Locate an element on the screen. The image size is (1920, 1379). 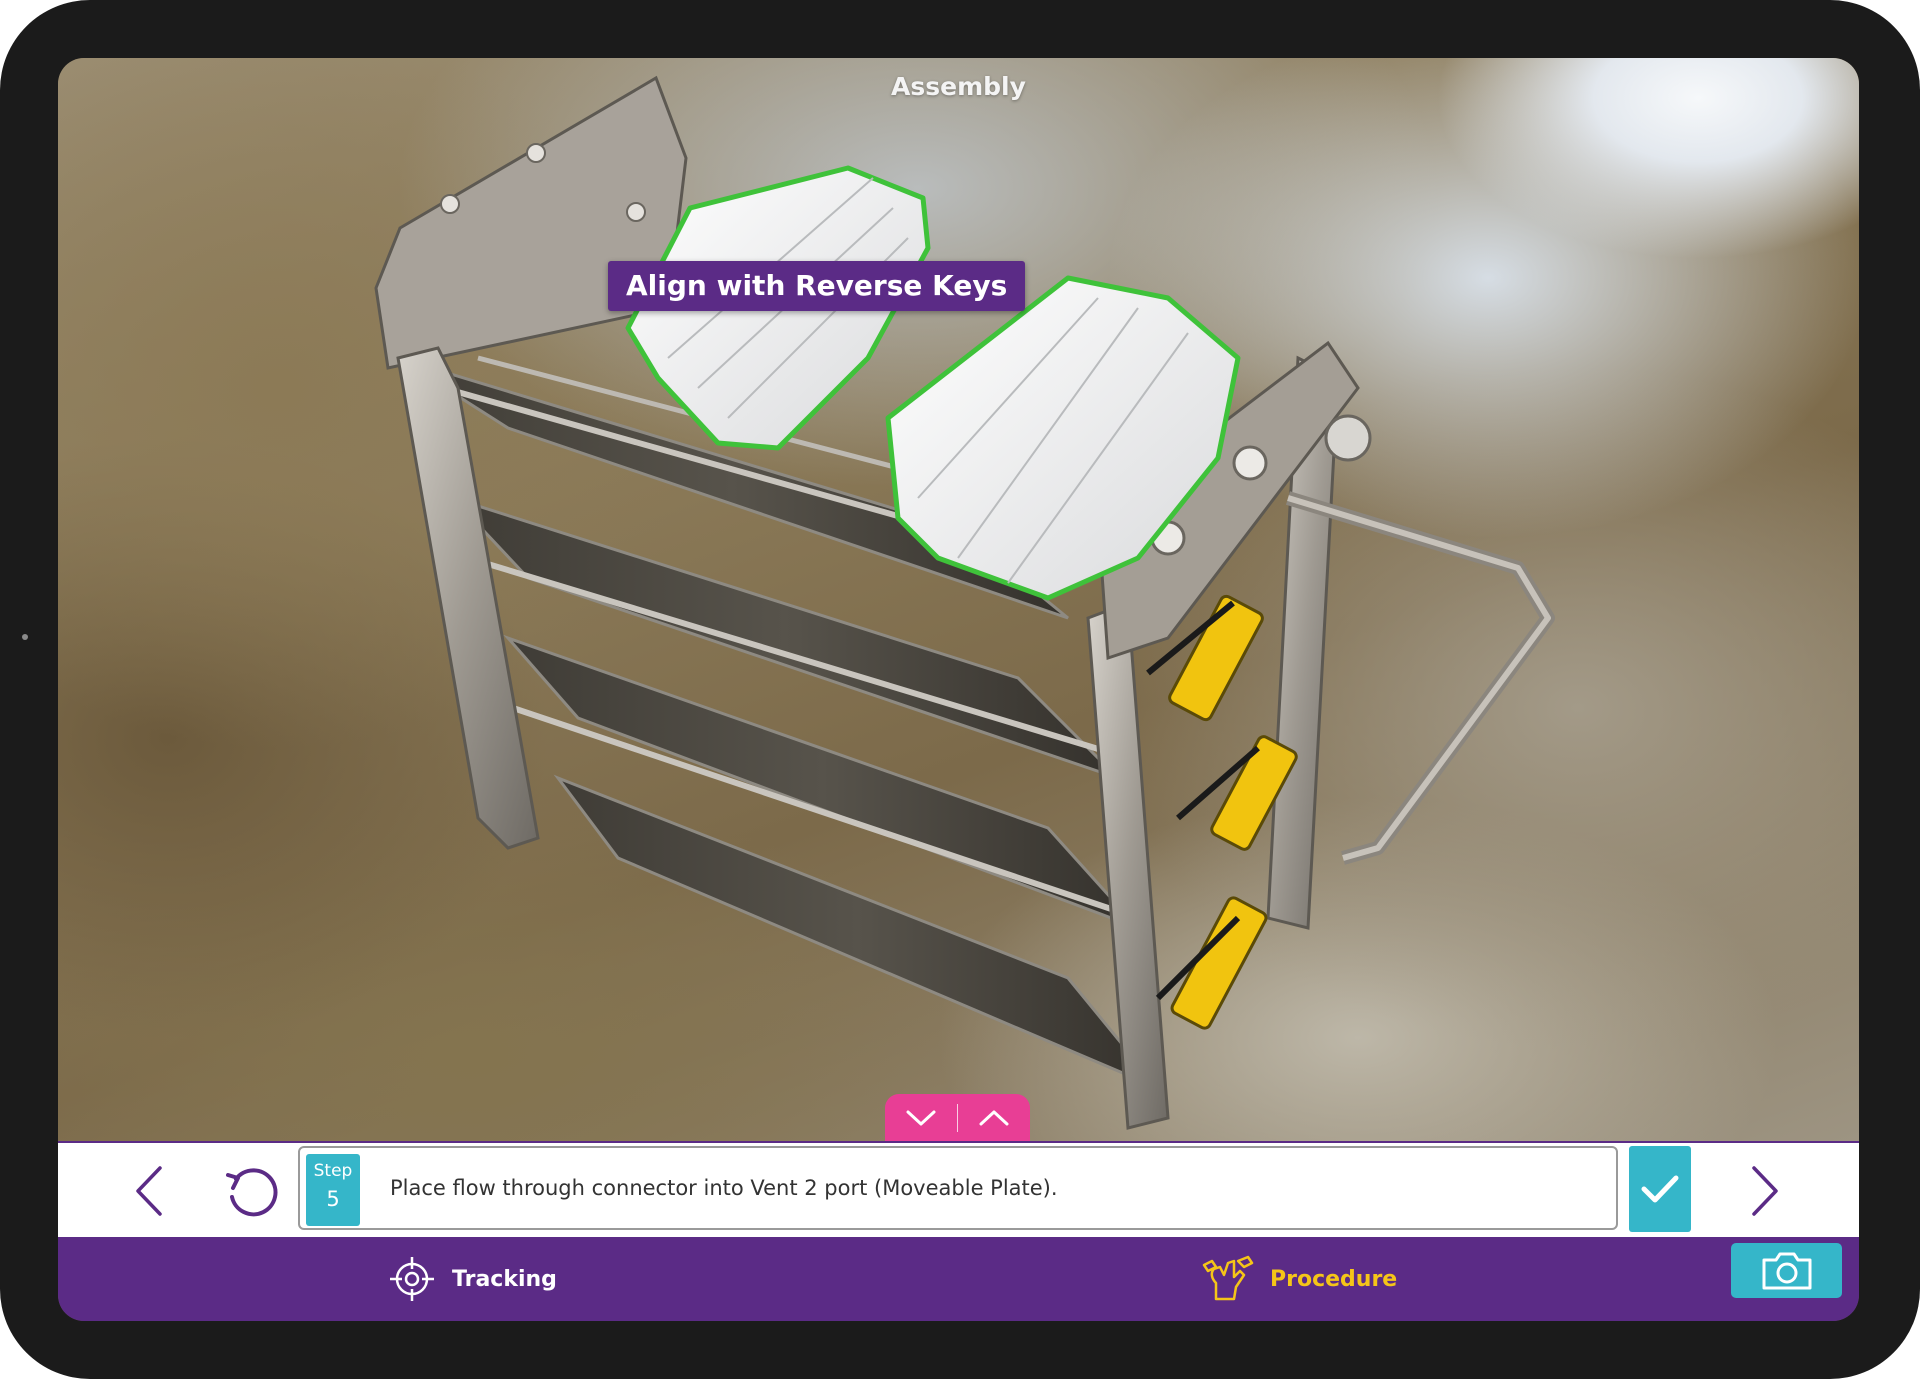
tab-procedure: Procedure is located at coordinates (1297, 1279).